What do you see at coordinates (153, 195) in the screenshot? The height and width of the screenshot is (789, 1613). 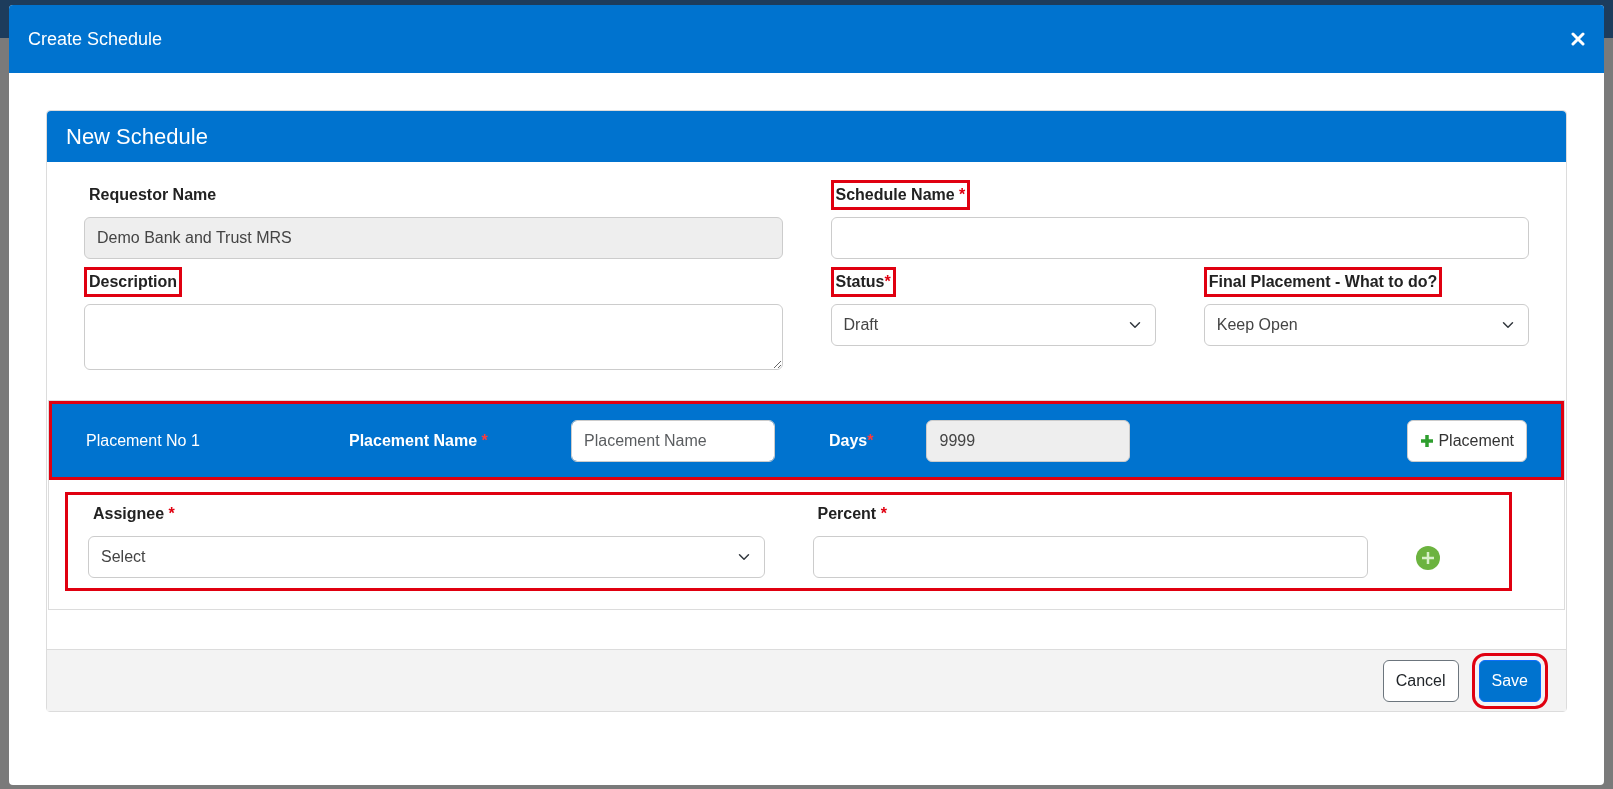 I see `field-label: Requestor Name` at bounding box center [153, 195].